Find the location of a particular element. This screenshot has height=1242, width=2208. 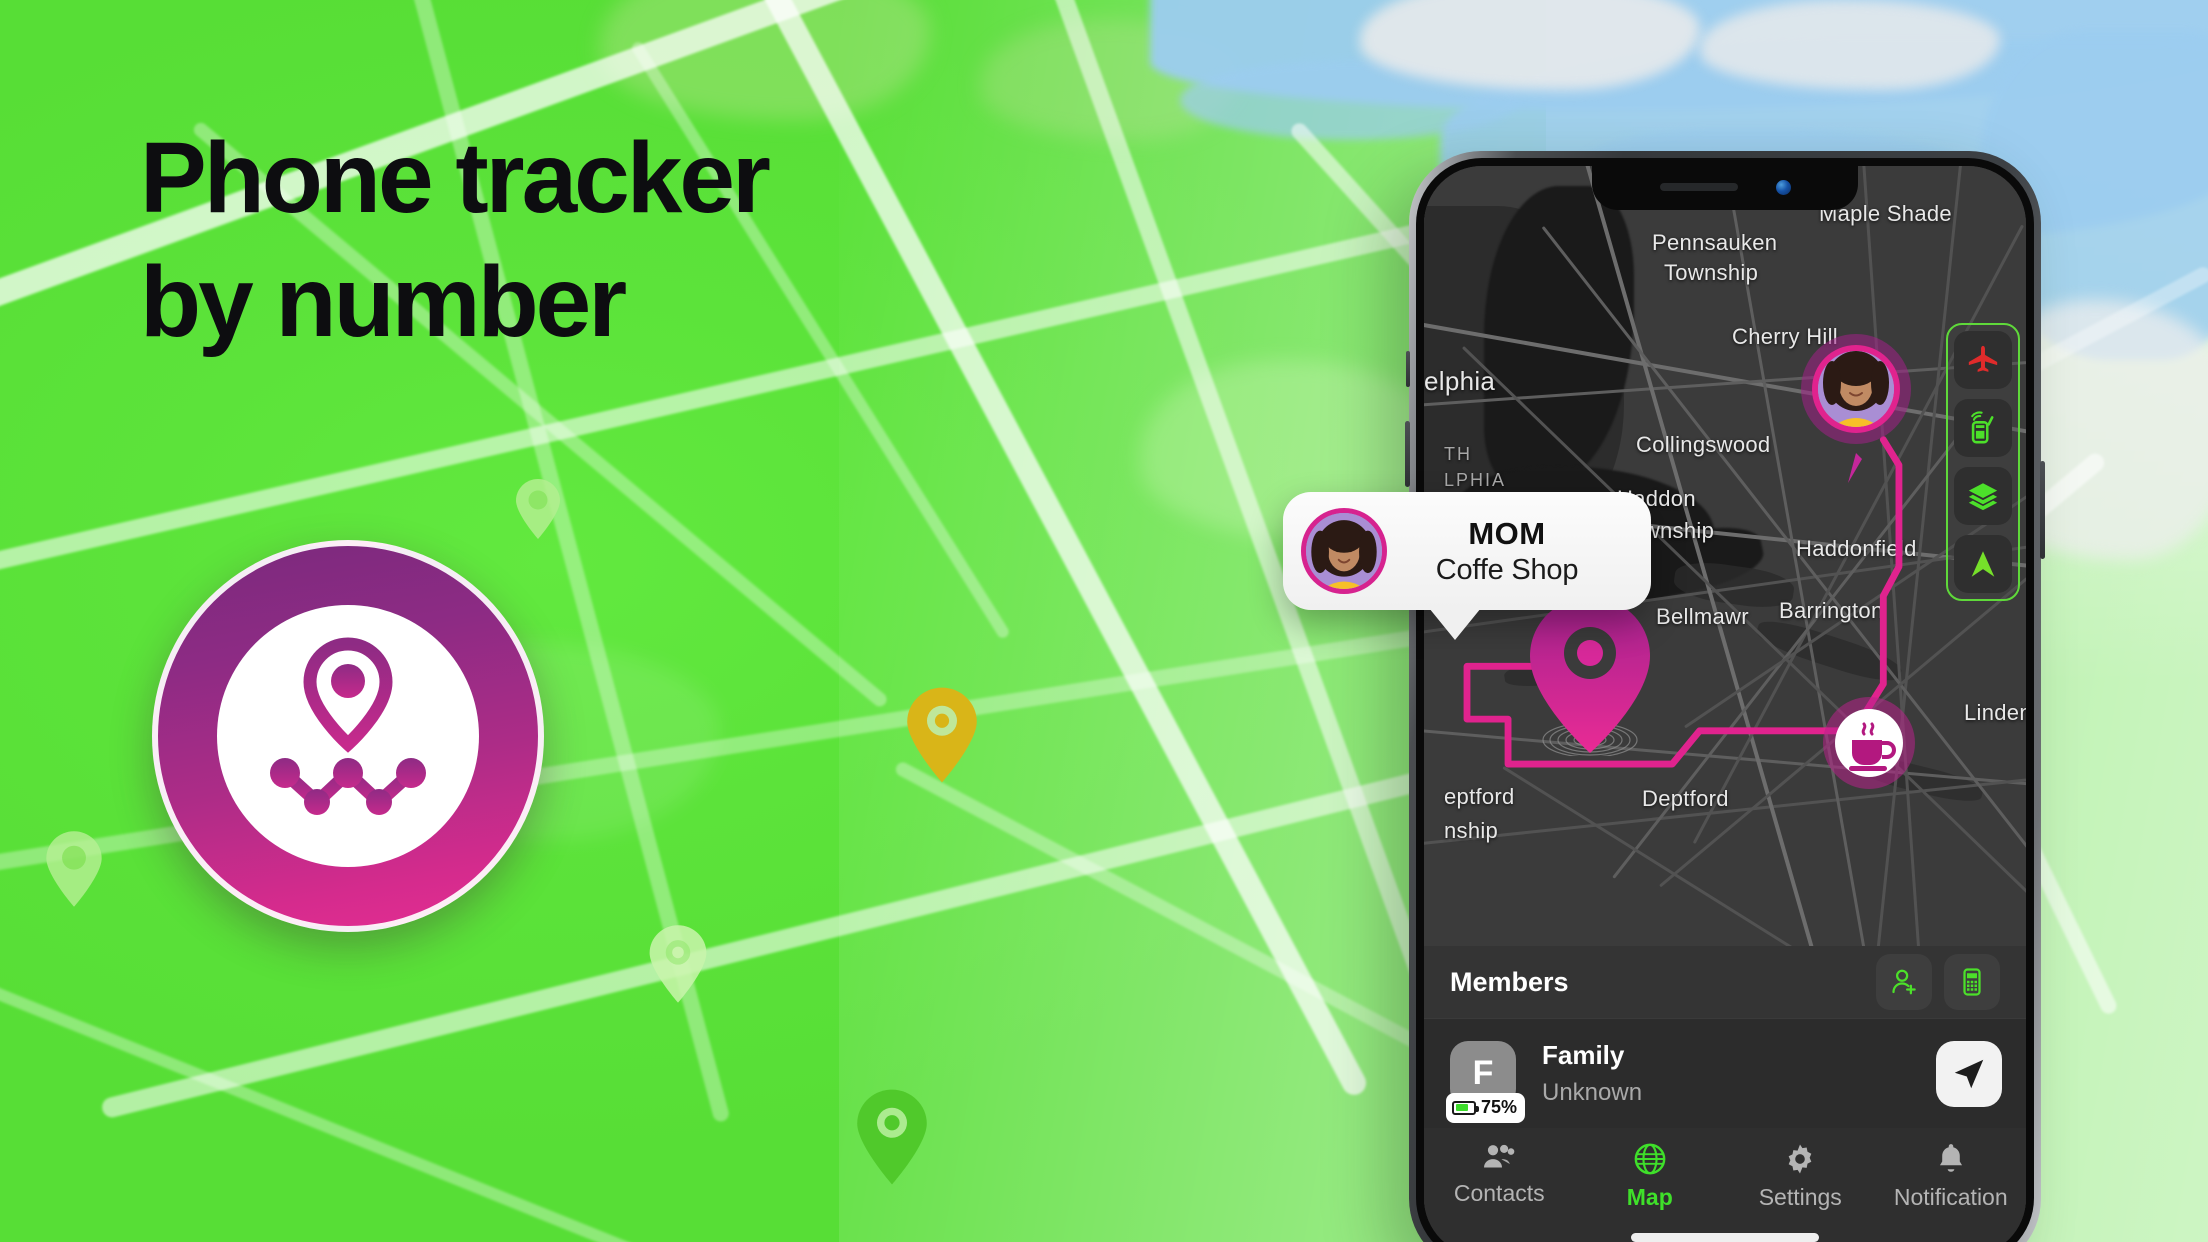

callout-title: MOM is located at coordinates (1507, 533).